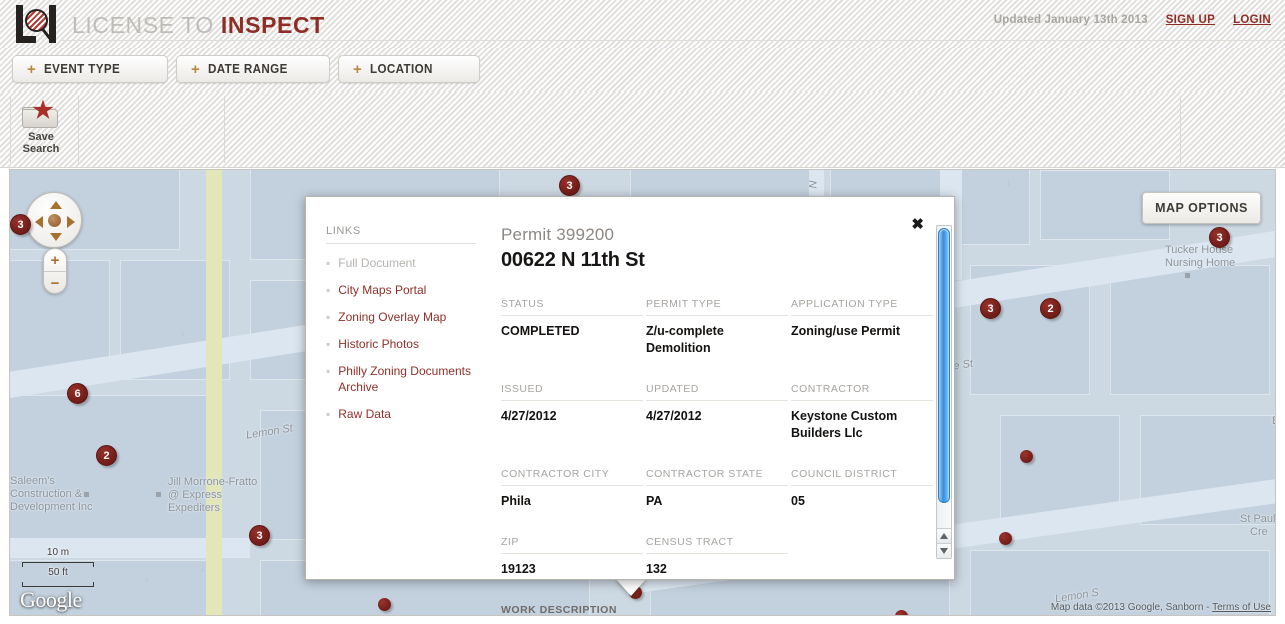 The image size is (1285, 624). I want to click on map-street-label: B, so click(1273, 421).